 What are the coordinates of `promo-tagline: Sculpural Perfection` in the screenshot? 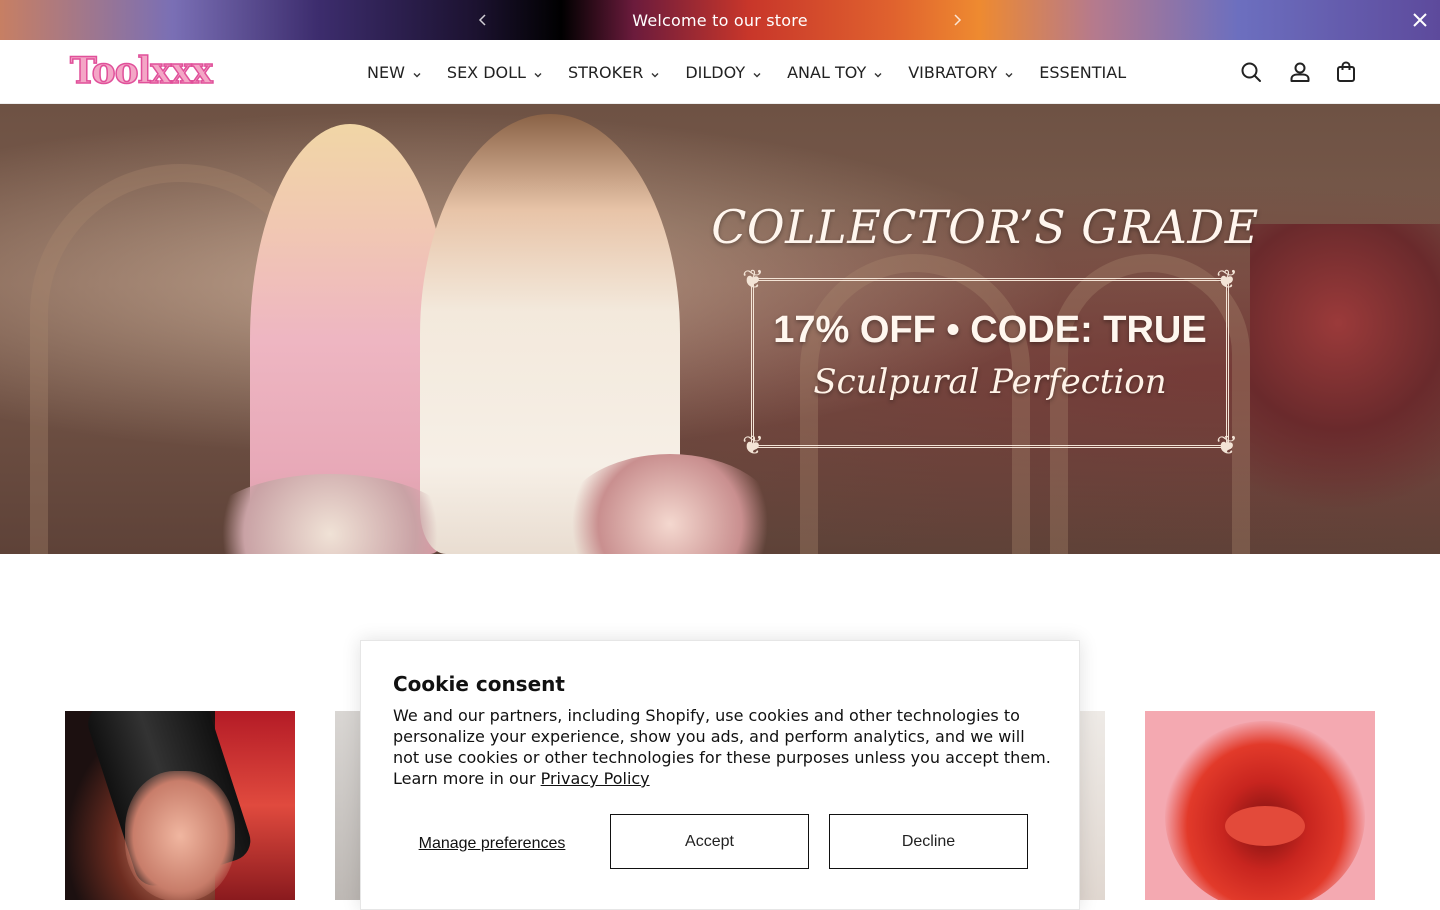 It's located at (990, 382).